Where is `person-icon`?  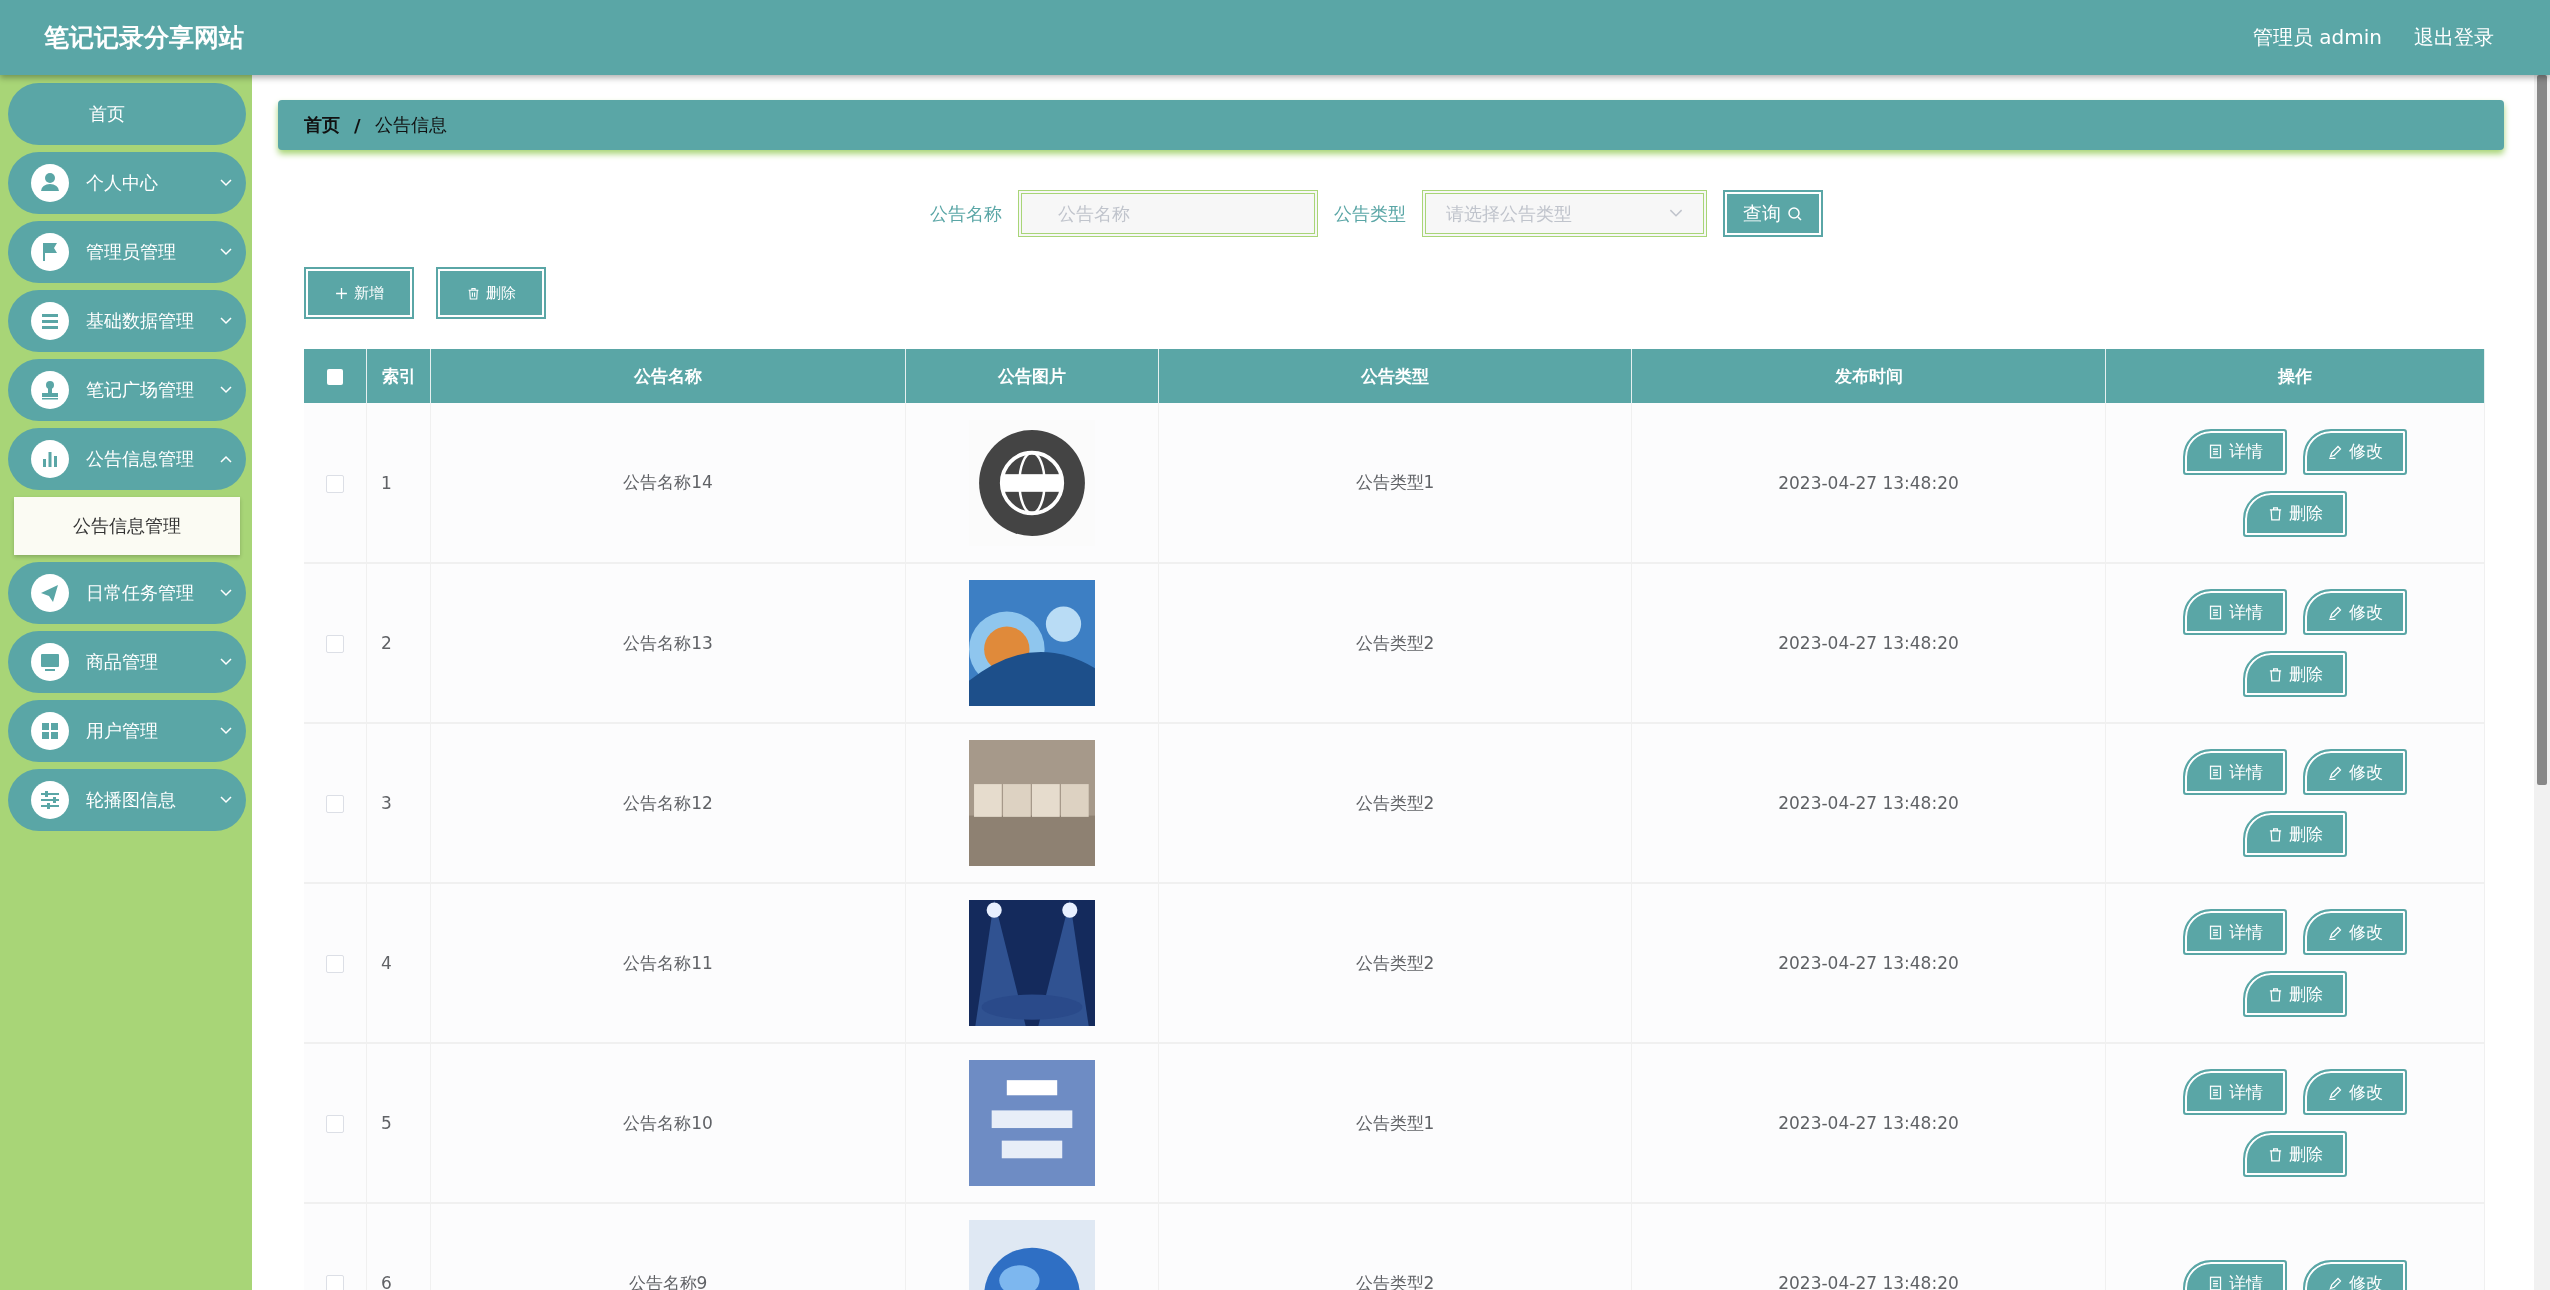 person-icon is located at coordinates (50, 183).